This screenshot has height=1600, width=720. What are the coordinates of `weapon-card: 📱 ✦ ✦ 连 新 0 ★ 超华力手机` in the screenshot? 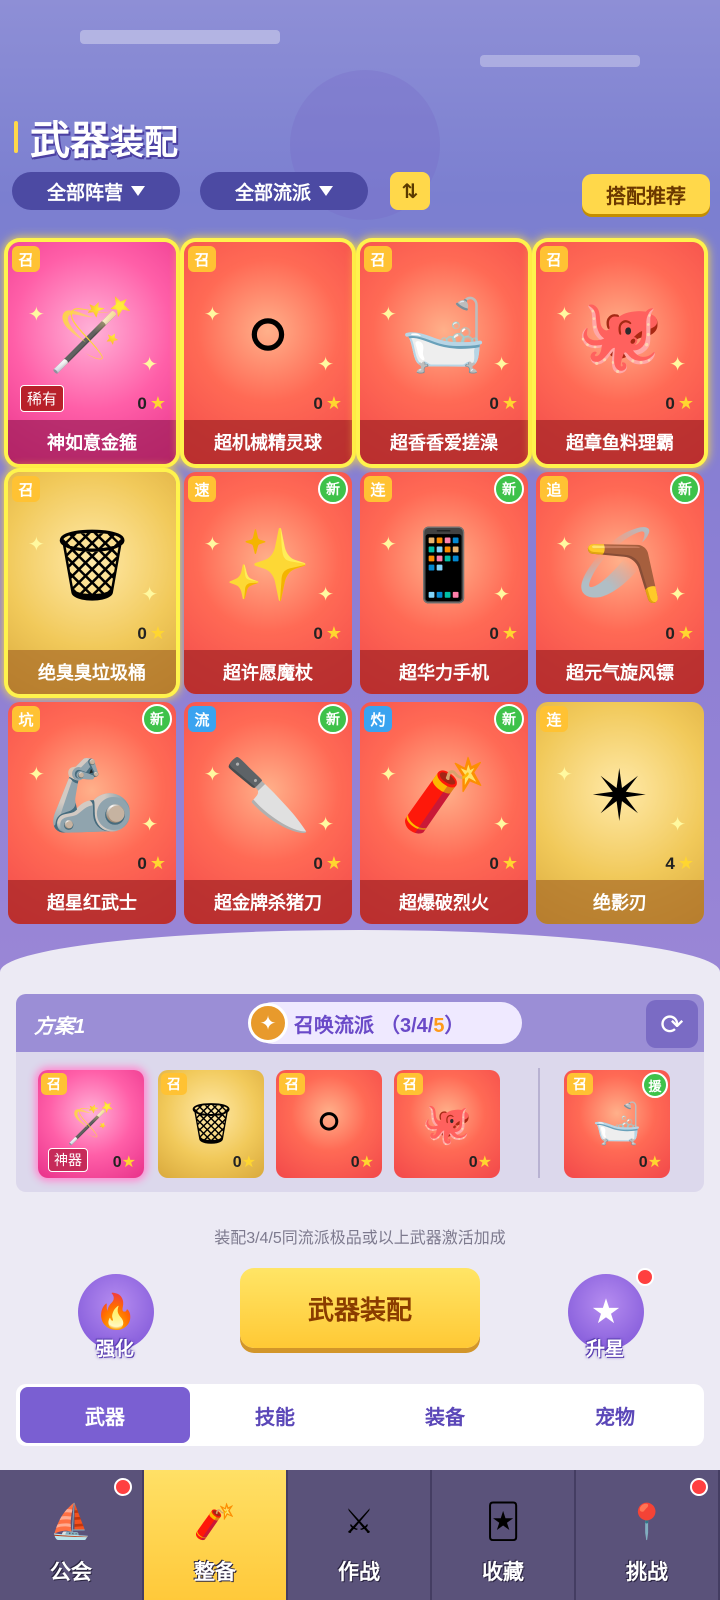 It's located at (444, 583).